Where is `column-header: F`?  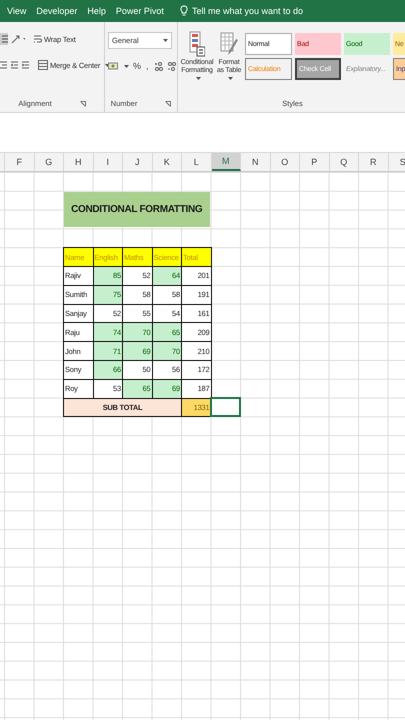 column-header: F is located at coordinates (19, 162).